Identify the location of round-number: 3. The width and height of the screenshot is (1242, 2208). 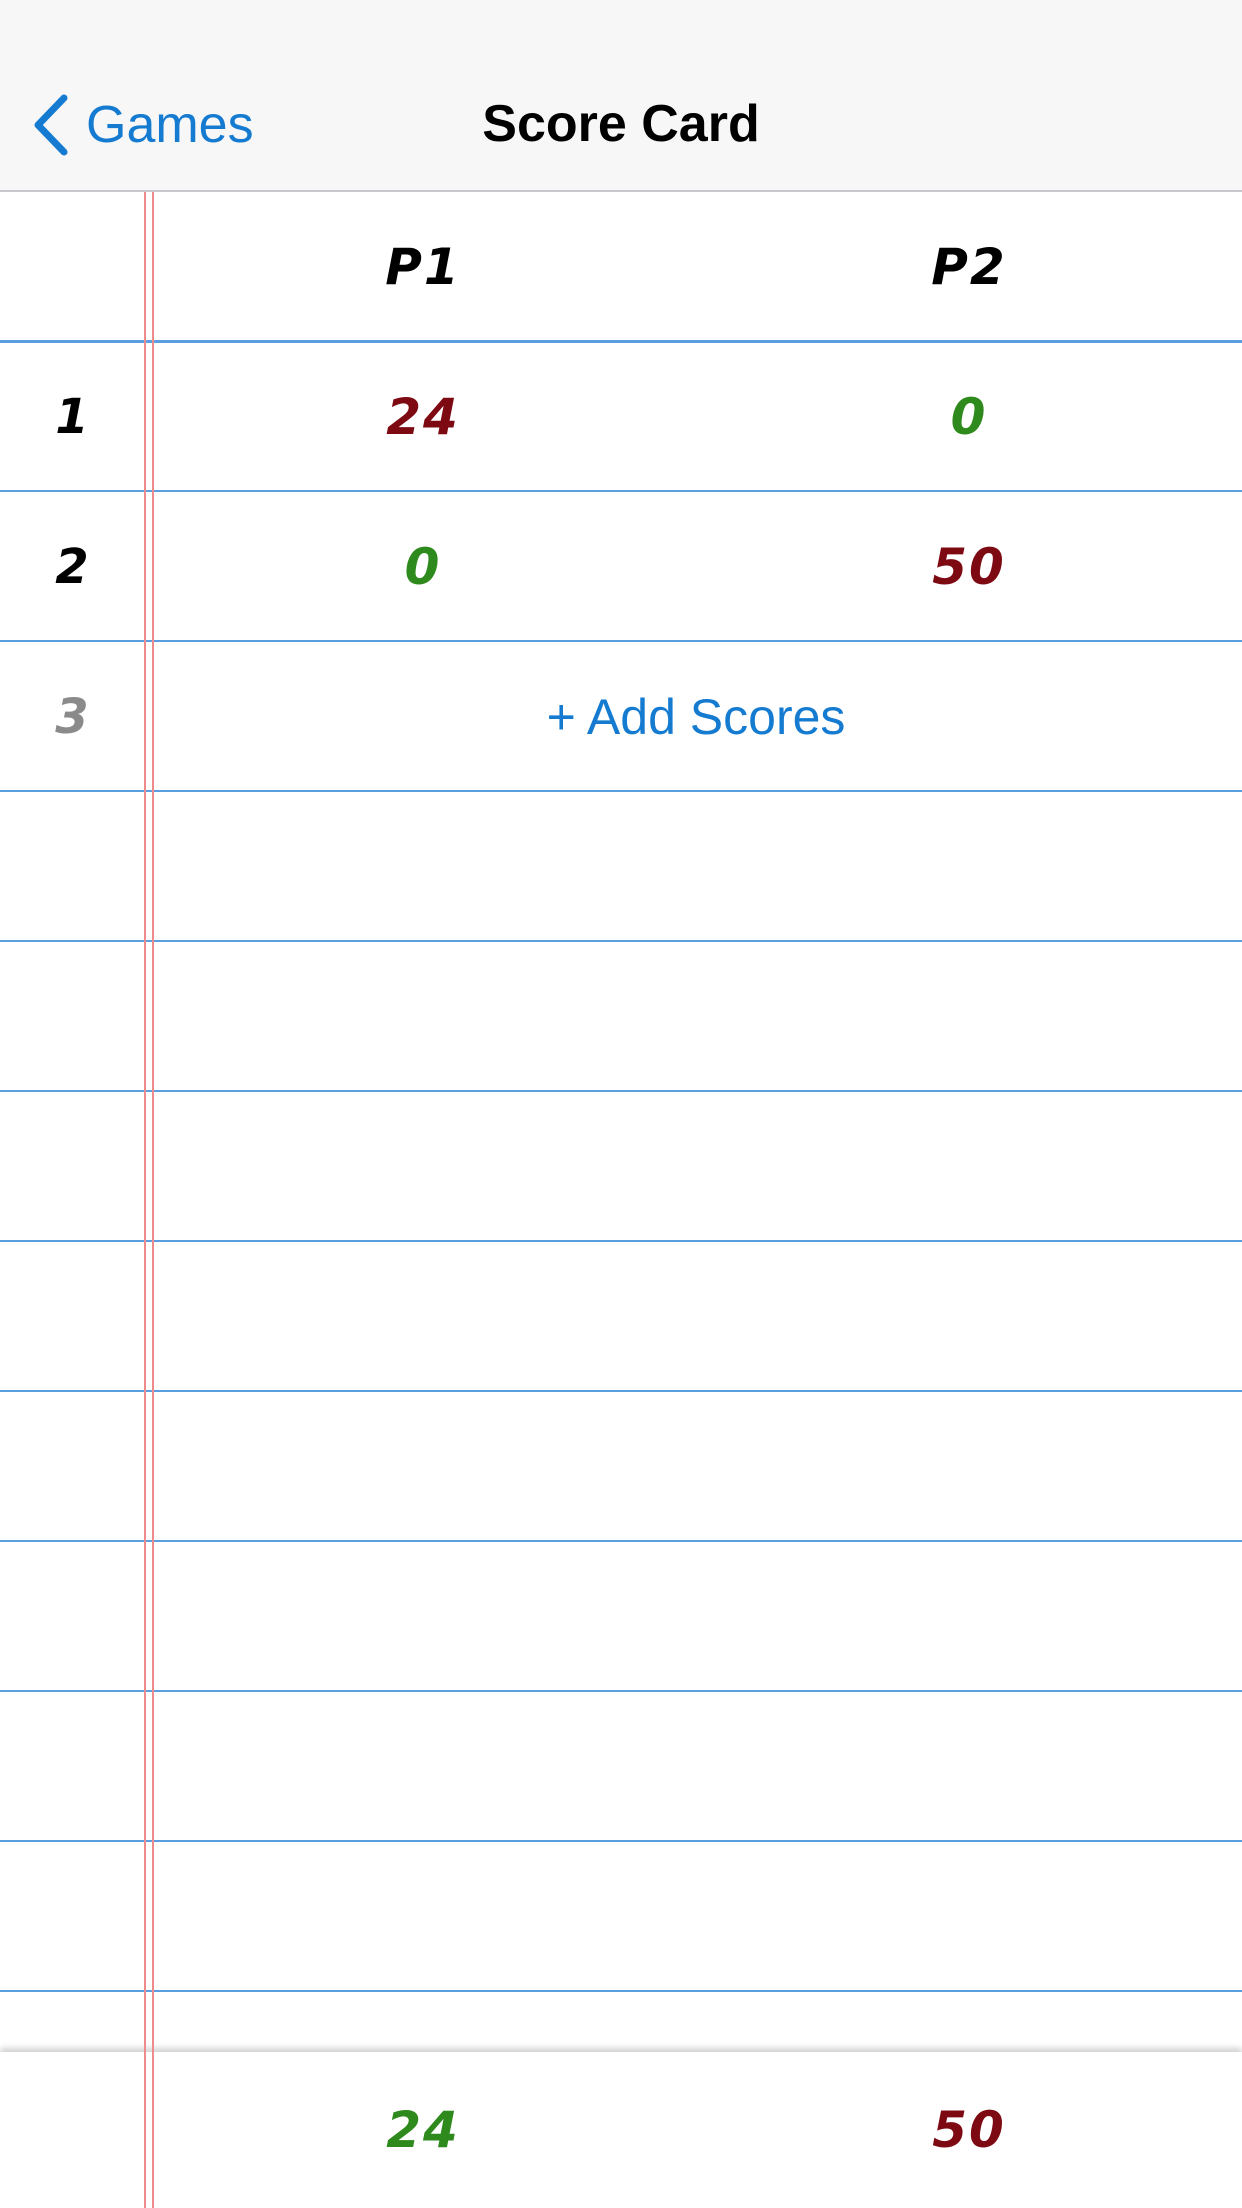
(73, 717).